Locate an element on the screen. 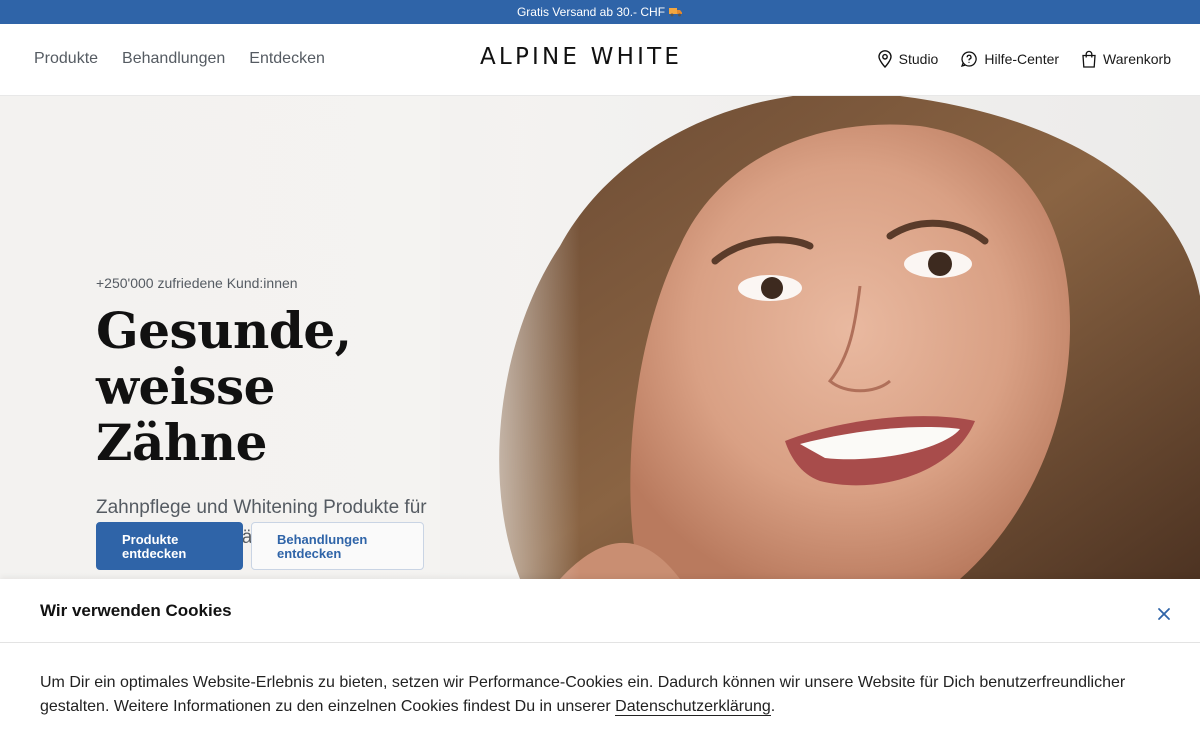  nav-produkte: Produkte is located at coordinates (66, 59).